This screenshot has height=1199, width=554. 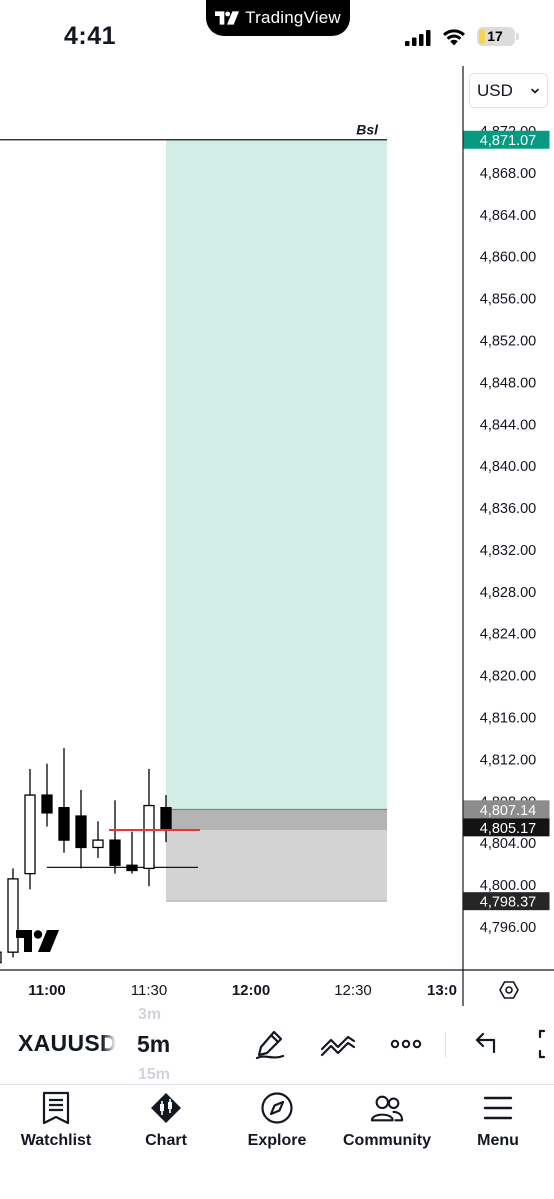 What do you see at coordinates (387, 1125) in the screenshot?
I see `nav-item-community: Community` at bounding box center [387, 1125].